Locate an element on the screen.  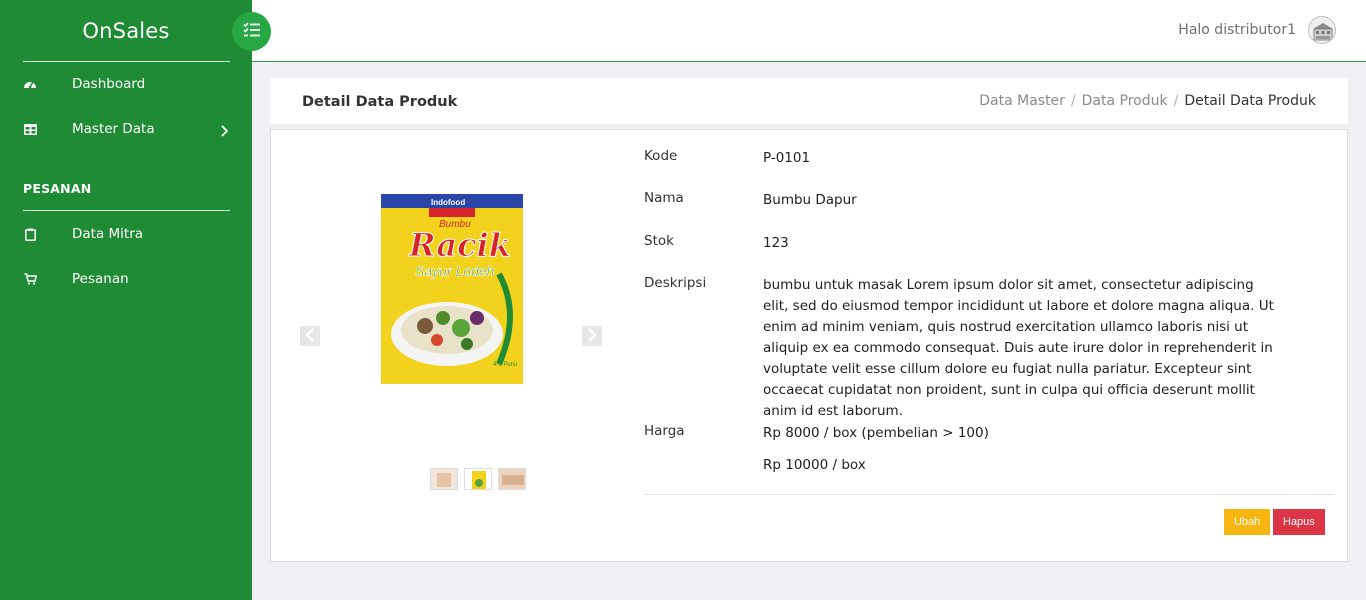
section-divider is located at coordinates (126, 210).